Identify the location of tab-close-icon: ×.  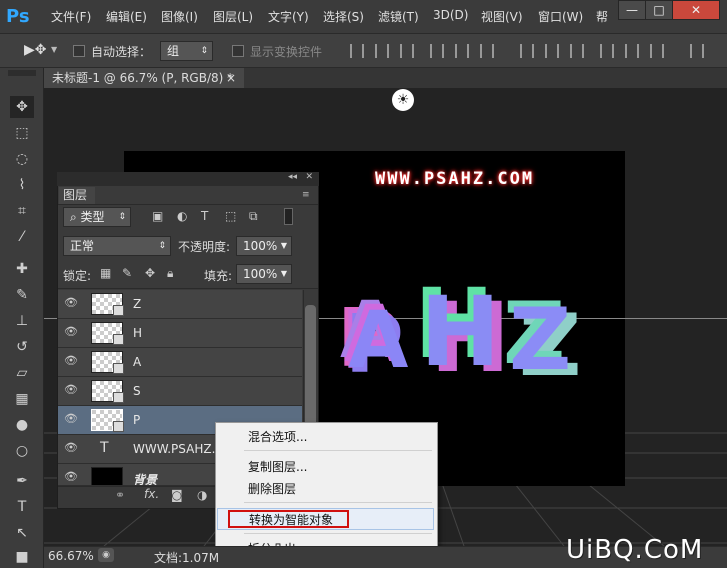
(231, 78).